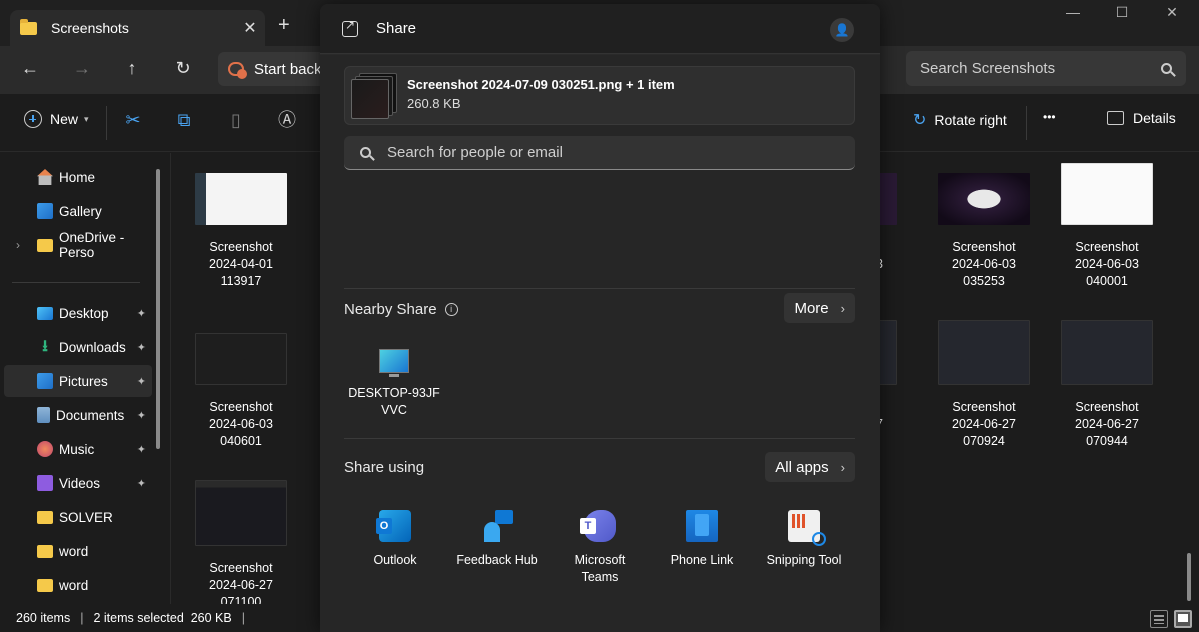 This screenshot has width=1199, height=632. Describe the element at coordinates (807, 528) in the screenshot. I see `snipping-tool-icon` at that location.